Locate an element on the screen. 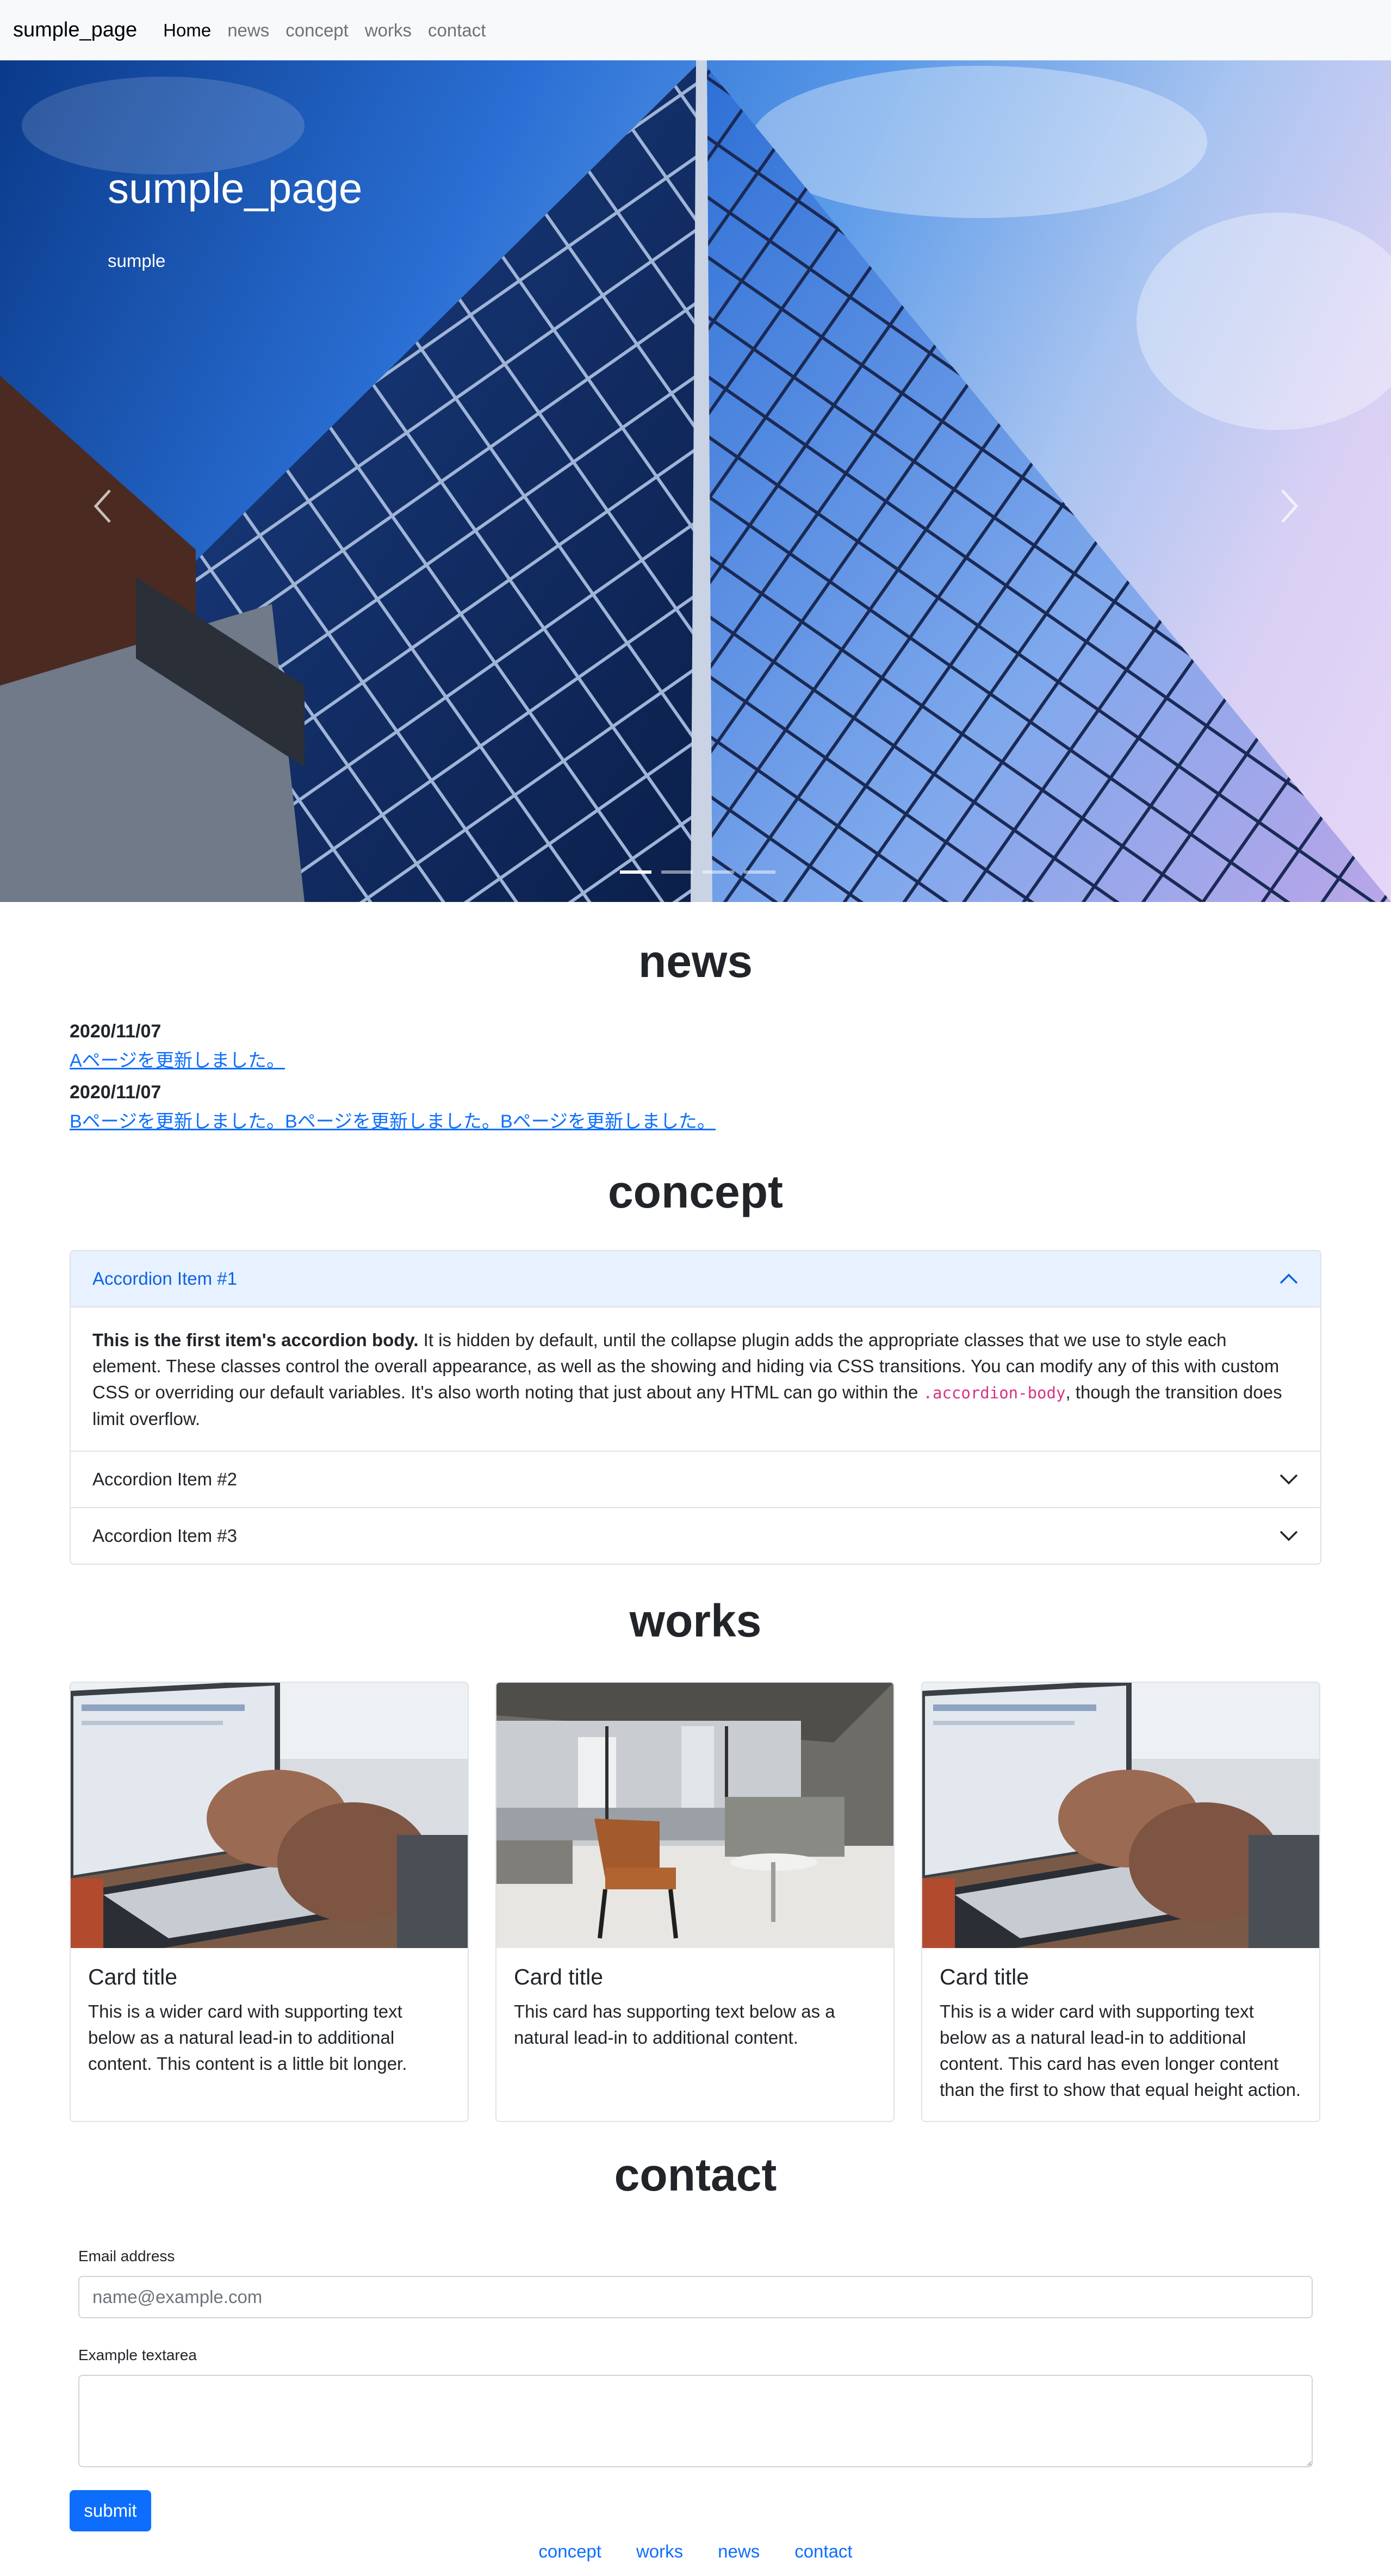 The width and height of the screenshot is (1391, 2576). accordion-label: Accordion Item #3 is located at coordinates (164, 1536).